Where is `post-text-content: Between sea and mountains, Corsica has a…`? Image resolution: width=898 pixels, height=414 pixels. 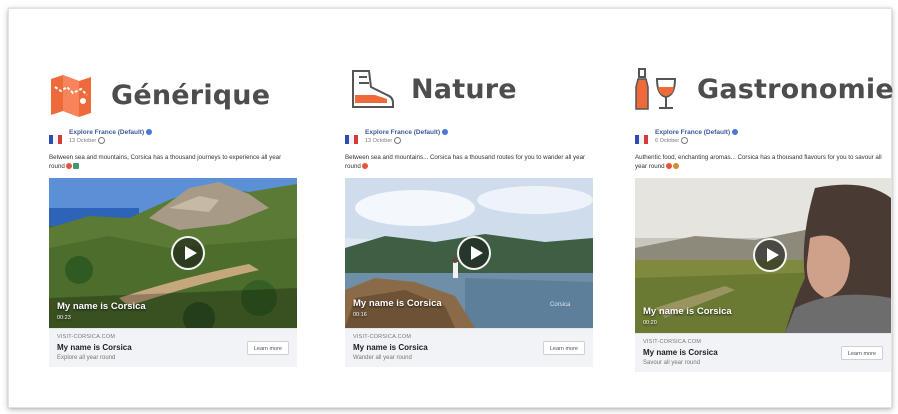
post-text-content: Between sea and mountains, Corsica has a… is located at coordinates (165, 162).